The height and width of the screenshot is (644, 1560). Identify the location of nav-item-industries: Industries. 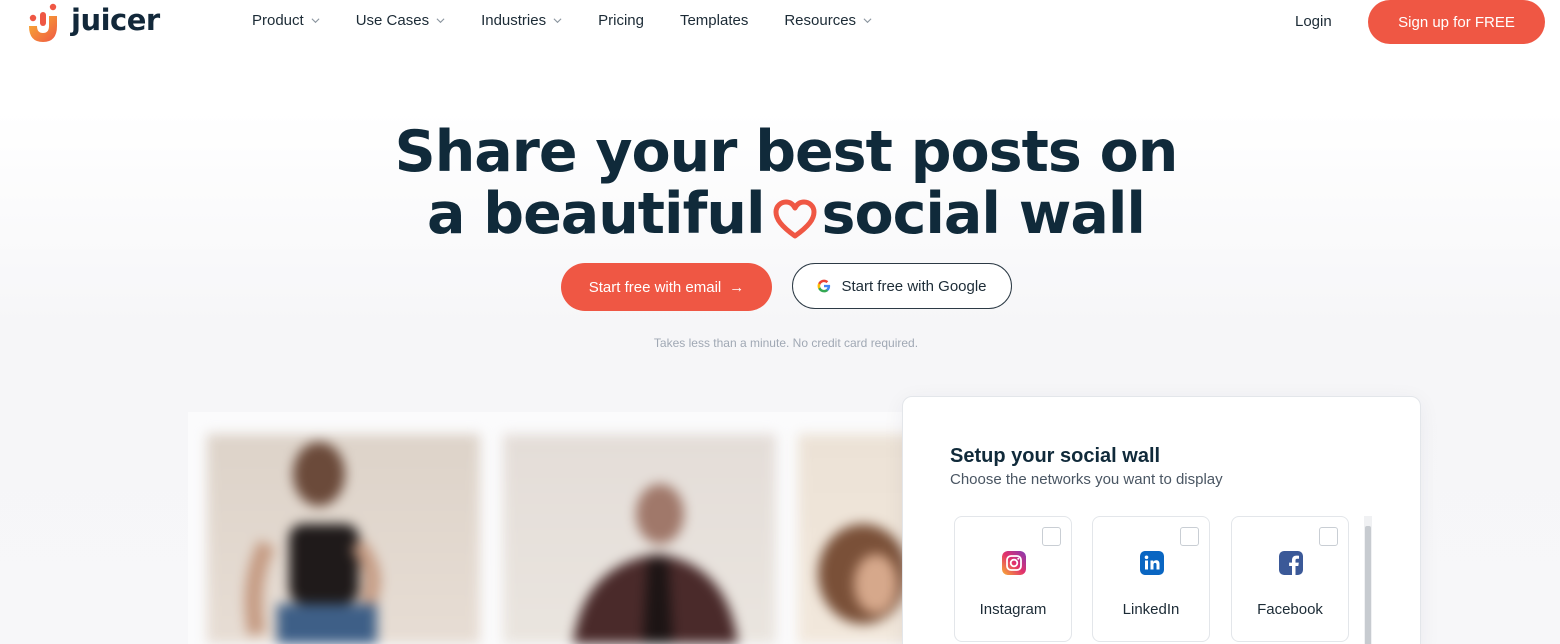
(521, 20).